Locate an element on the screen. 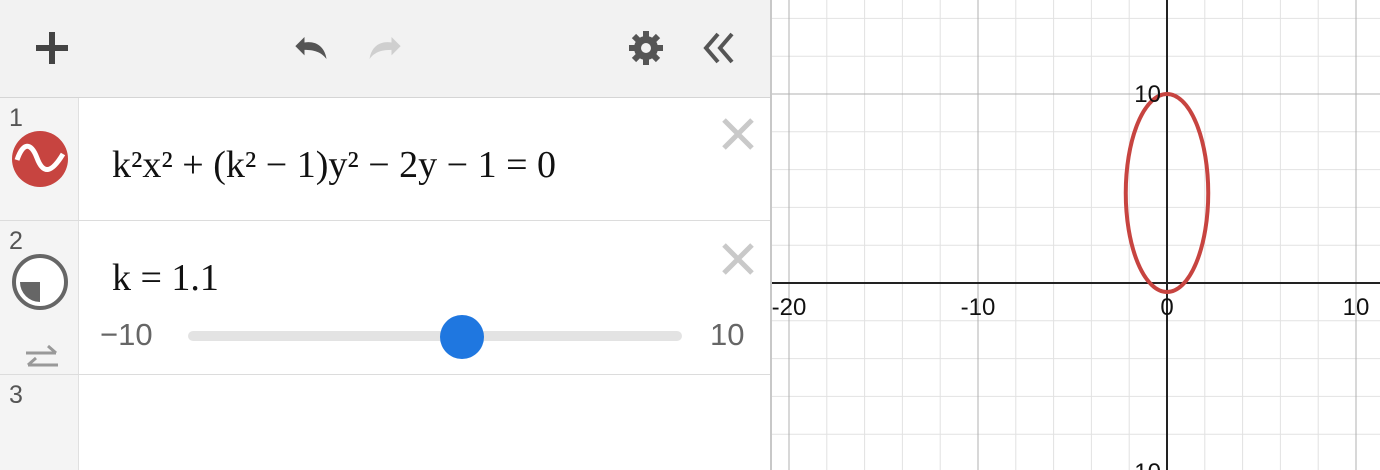 Image resolution: width=1380 pixels, height=470 pixels. slider-expression: k = 1.1 is located at coordinates (165, 278).